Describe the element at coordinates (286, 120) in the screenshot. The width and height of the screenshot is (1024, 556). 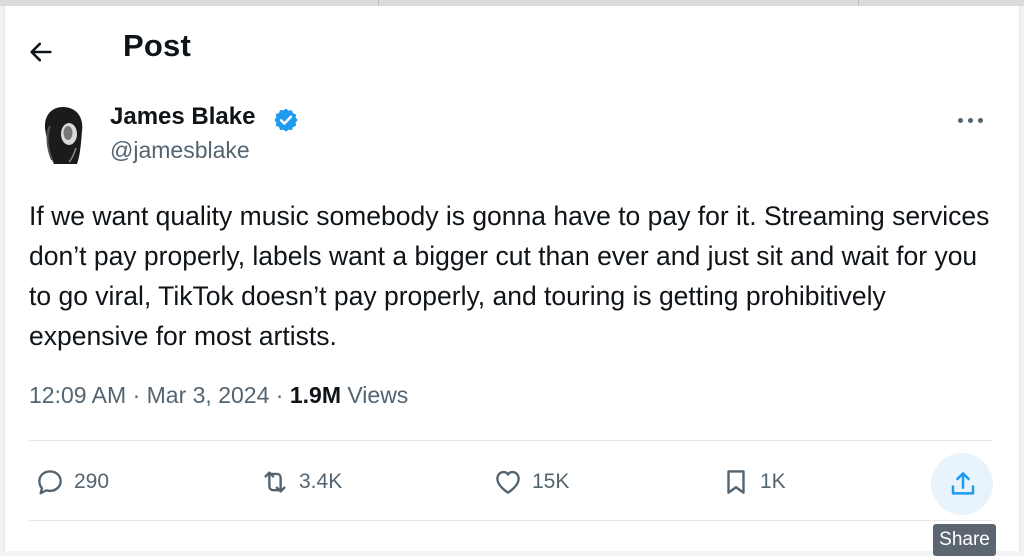
I see `verified-badge-icon` at that location.